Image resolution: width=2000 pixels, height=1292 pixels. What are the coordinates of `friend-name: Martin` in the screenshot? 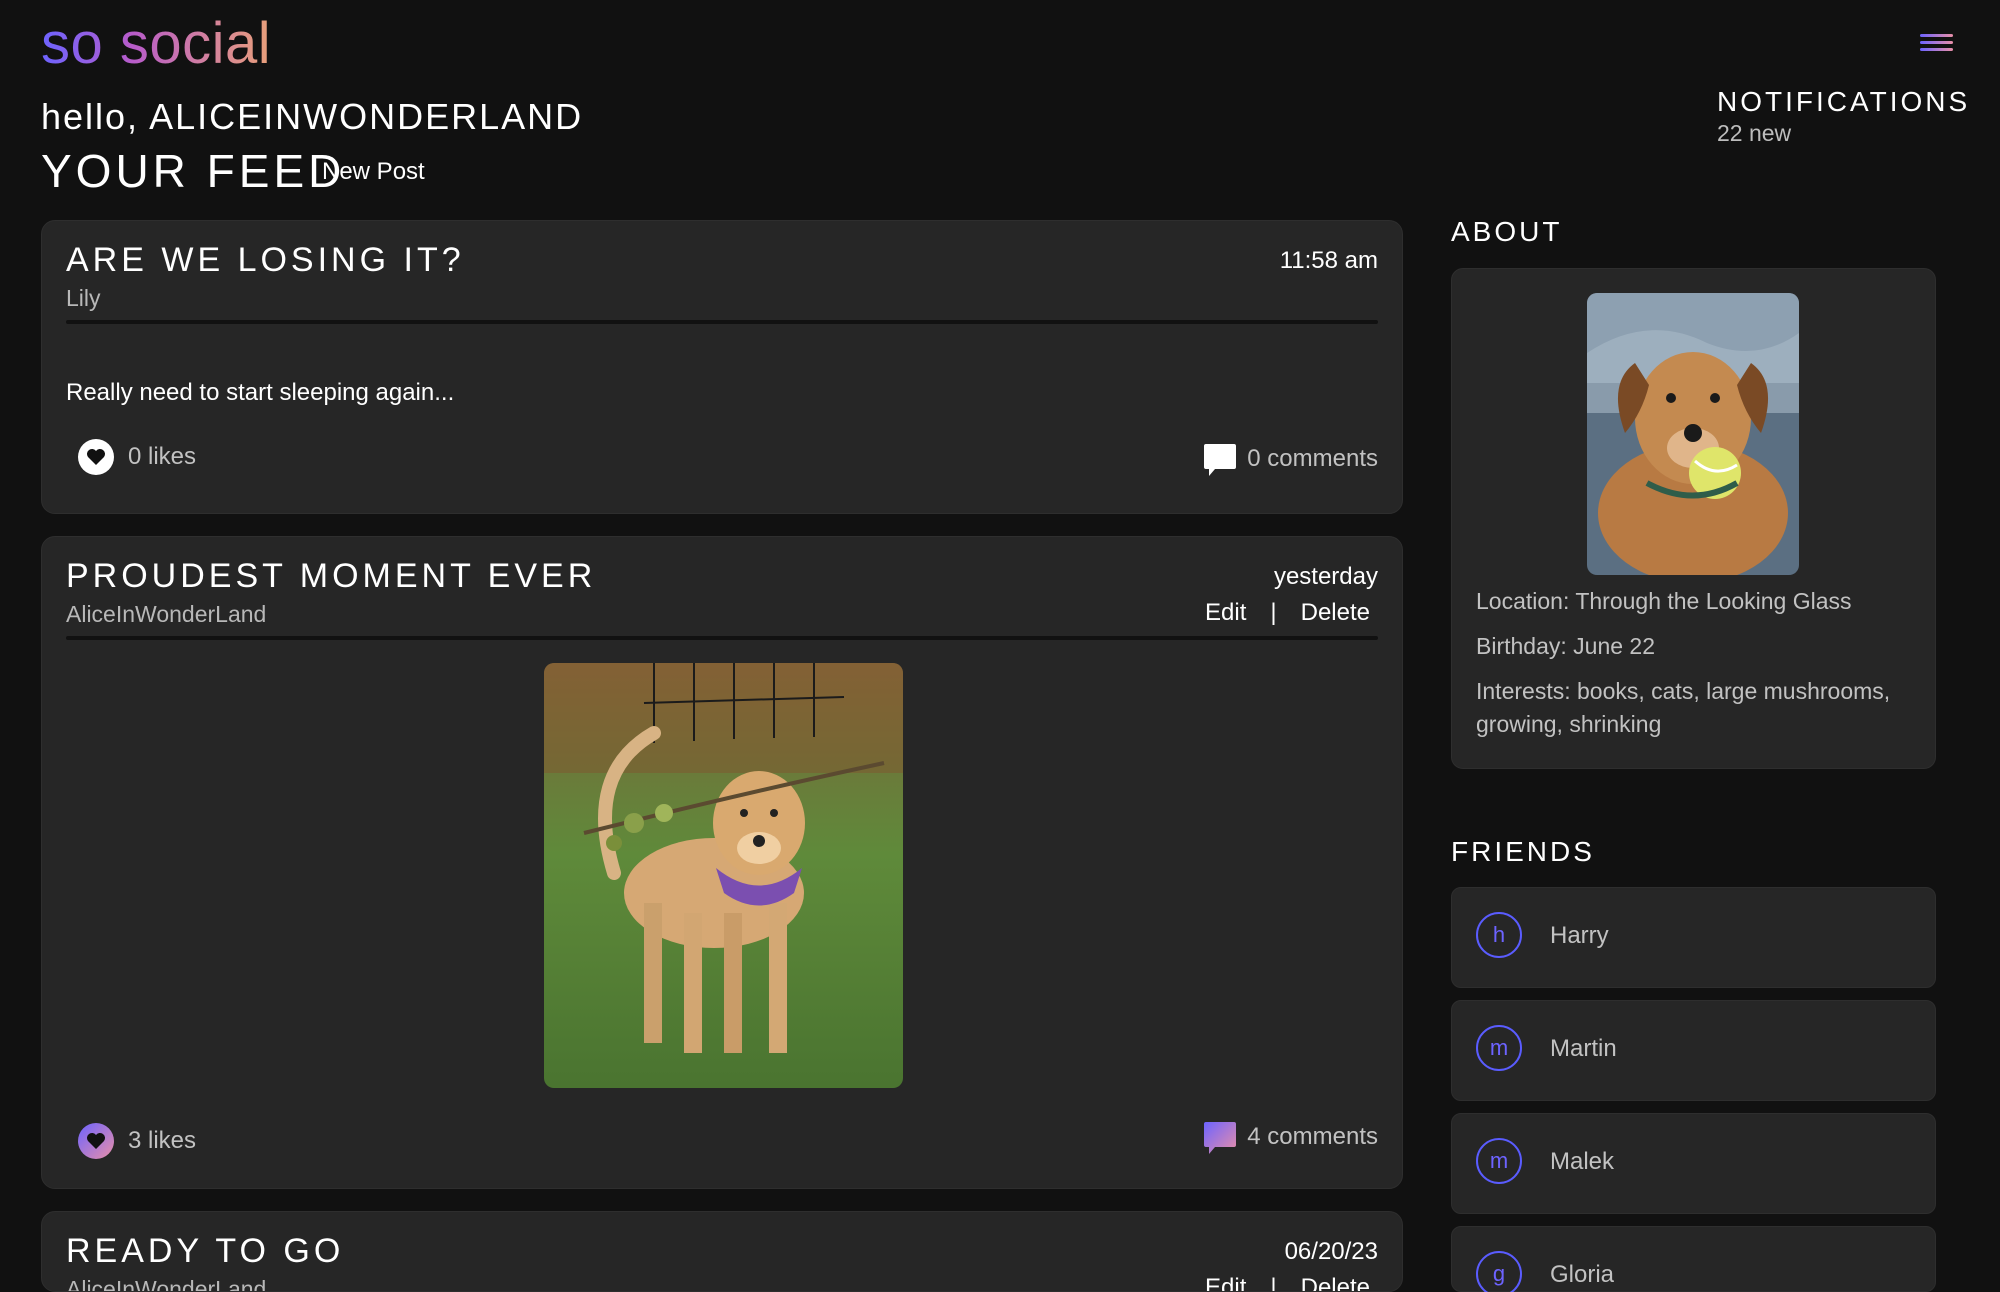 It's located at (1583, 1048).